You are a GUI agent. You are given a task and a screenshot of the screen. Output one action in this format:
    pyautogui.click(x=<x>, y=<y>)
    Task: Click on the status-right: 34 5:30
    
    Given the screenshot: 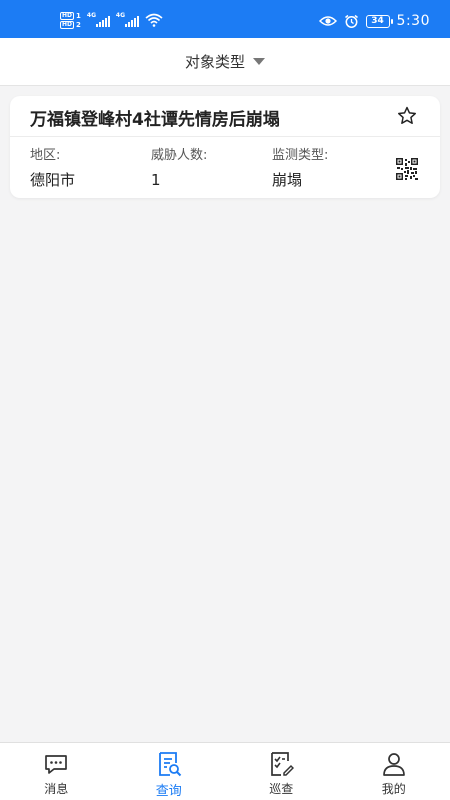 What is the action you would take?
    pyautogui.click(x=374, y=21)
    